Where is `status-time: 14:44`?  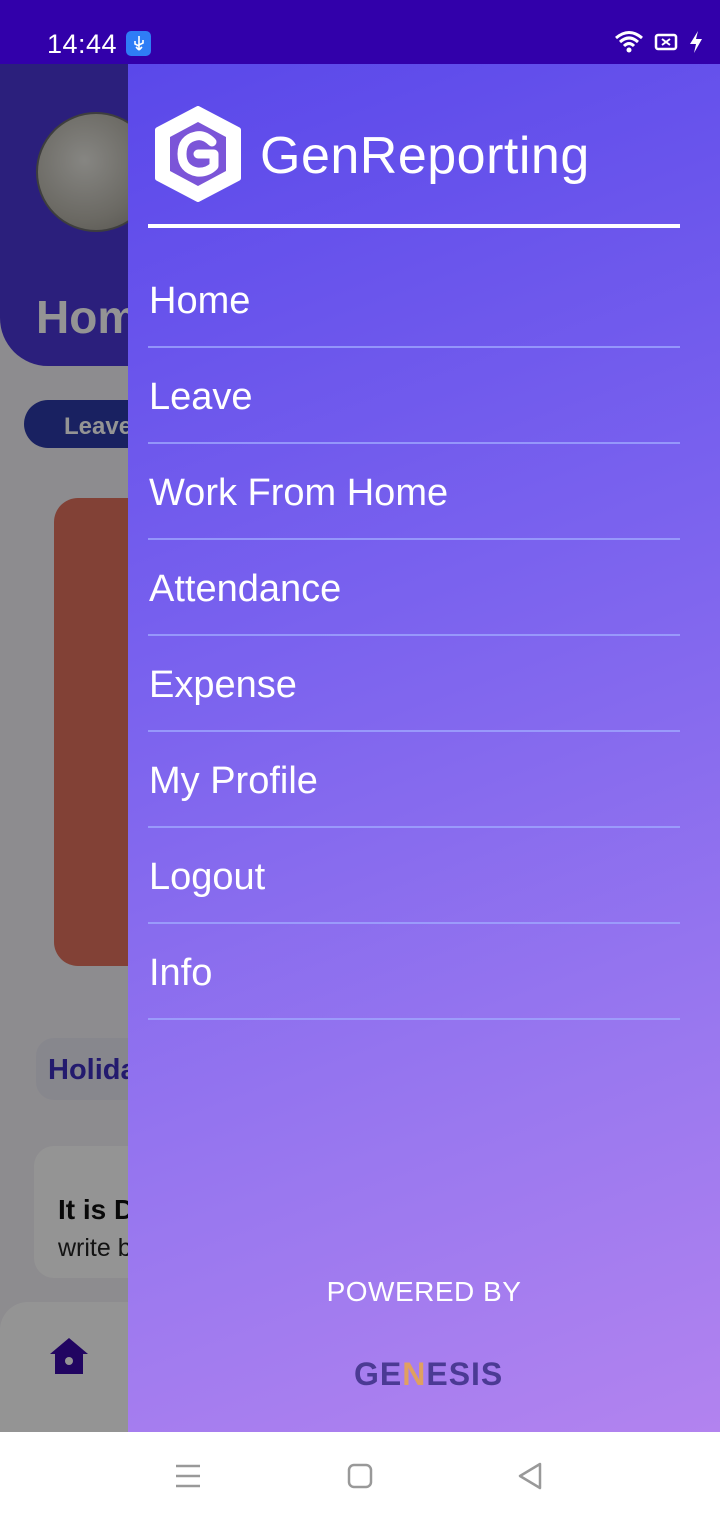 status-time: 14:44 is located at coordinates (82, 44).